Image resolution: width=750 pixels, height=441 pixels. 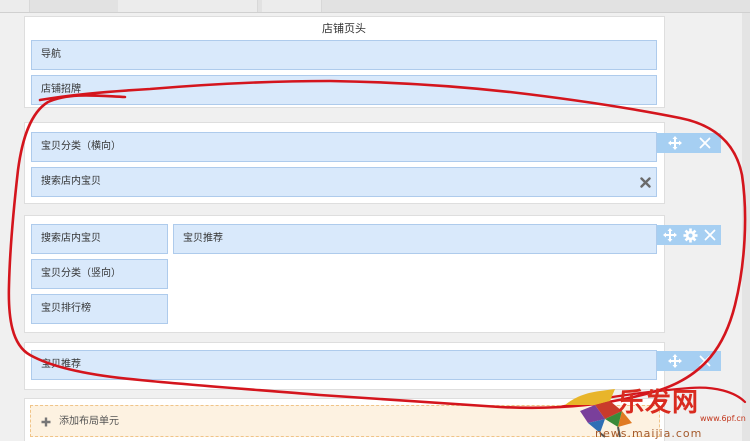 I want to click on watermark-subdomain: news.maijia.com, so click(x=649, y=433).